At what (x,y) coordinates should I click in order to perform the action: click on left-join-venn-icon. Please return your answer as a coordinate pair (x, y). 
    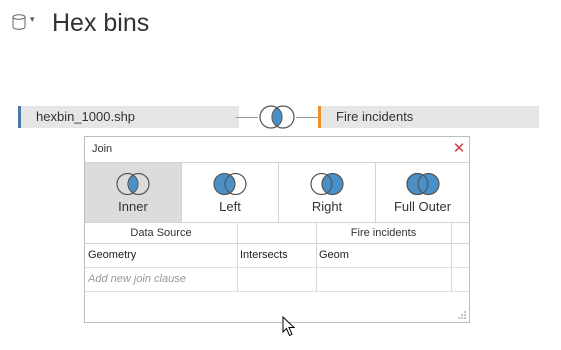
    Looking at the image, I should click on (230, 184).